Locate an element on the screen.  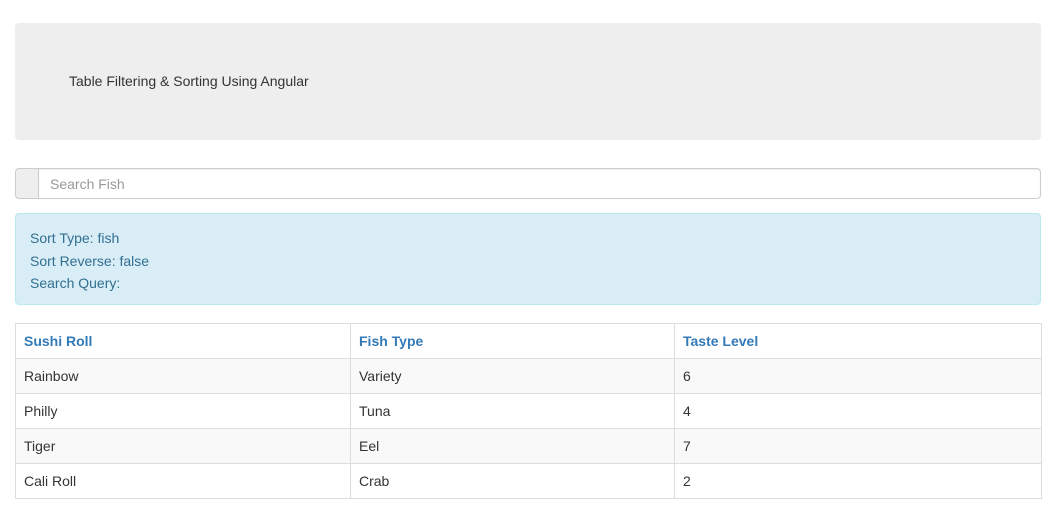
cell-taste-level: 7 is located at coordinates (858, 446).